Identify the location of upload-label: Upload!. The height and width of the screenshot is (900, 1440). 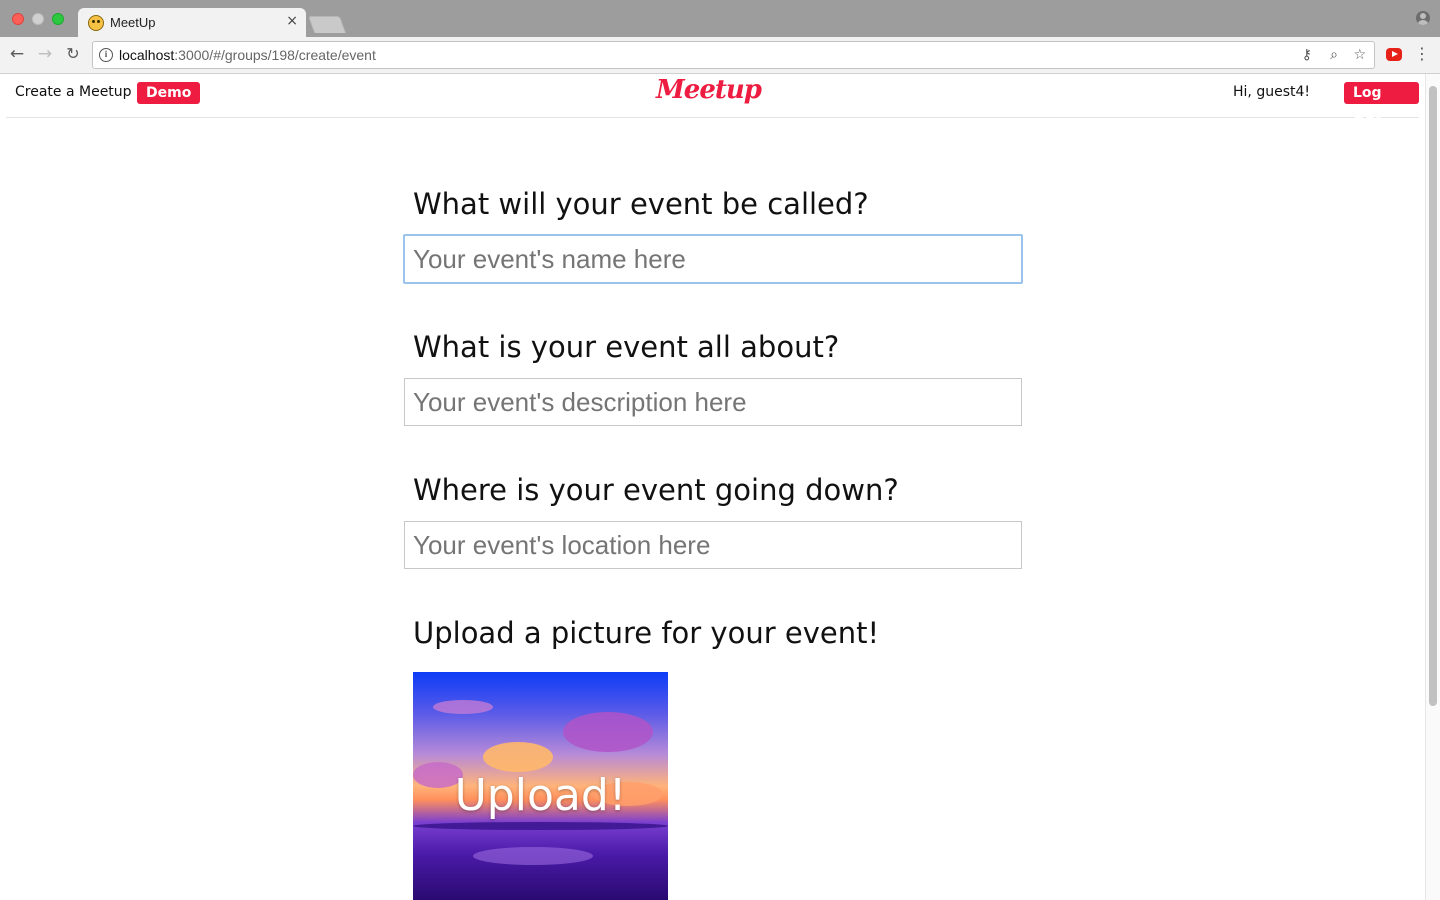
(540, 795).